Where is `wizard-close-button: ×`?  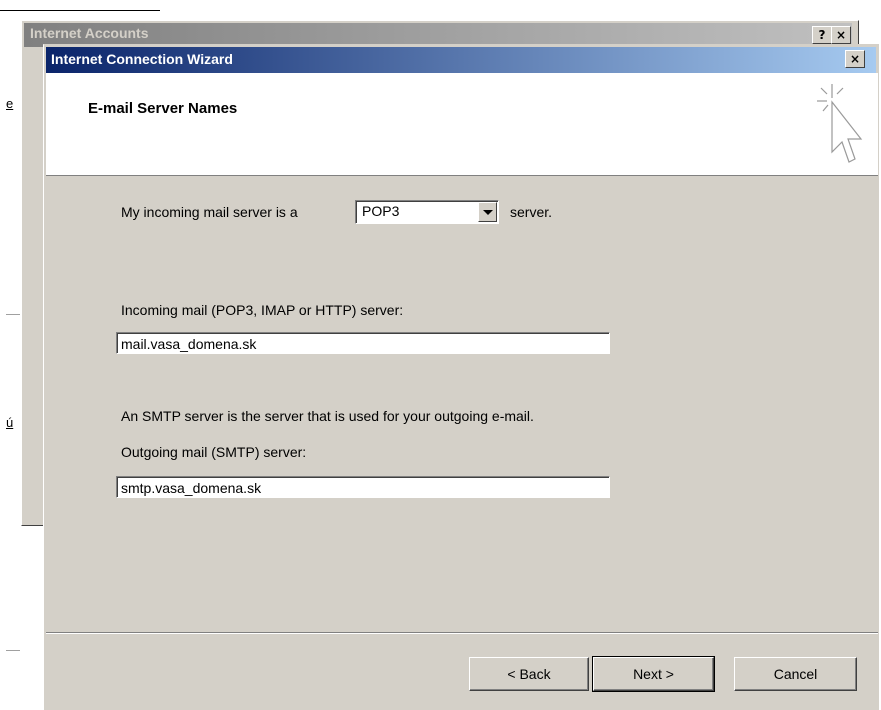
wizard-close-button: × is located at coordinates (855, 59).